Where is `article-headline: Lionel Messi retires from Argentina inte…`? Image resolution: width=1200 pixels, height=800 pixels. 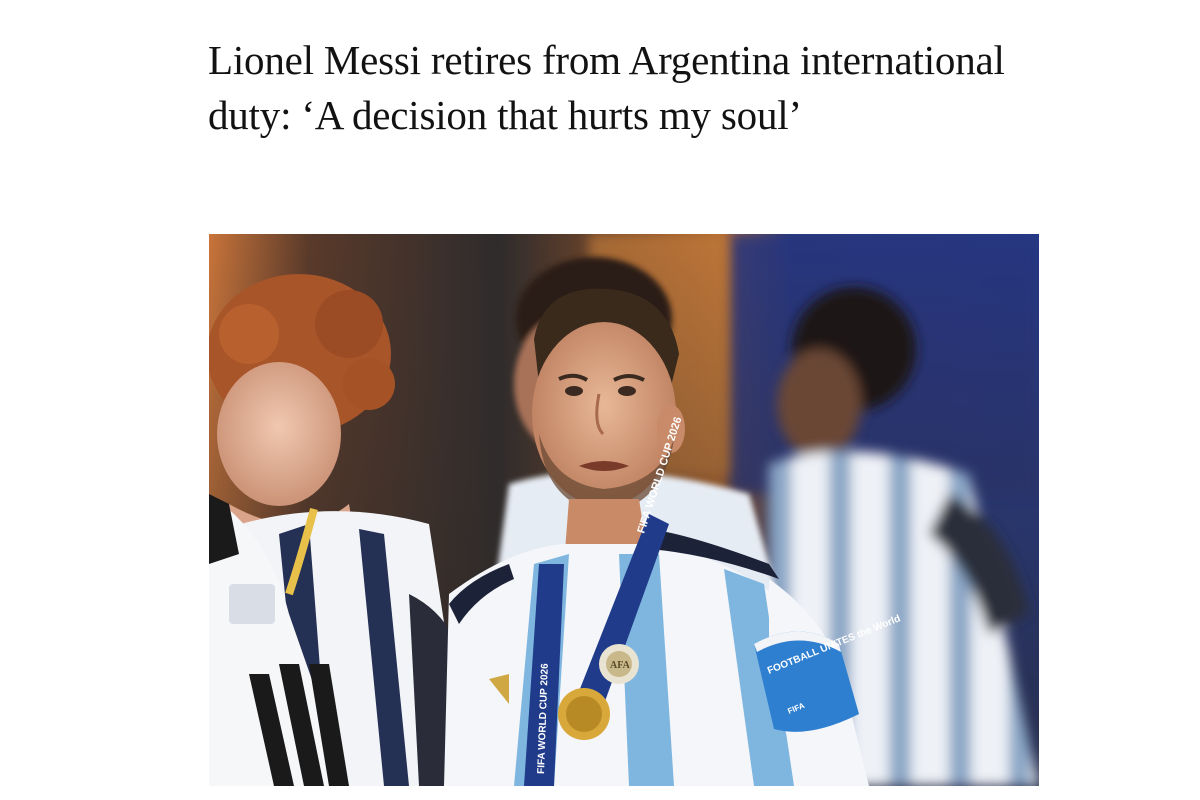
article-headline: Lionel Messi retires from Argentina inte… is located at coordinates (606, 87).